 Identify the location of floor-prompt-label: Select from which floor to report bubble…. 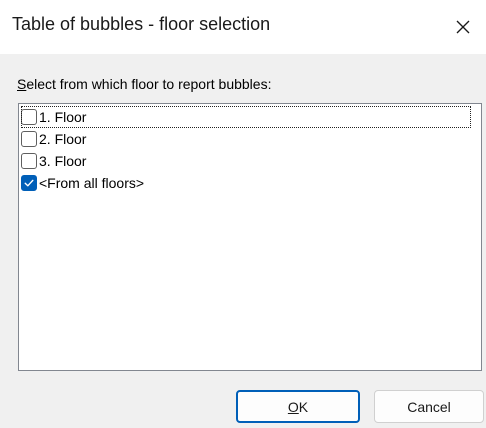
(144, 84).